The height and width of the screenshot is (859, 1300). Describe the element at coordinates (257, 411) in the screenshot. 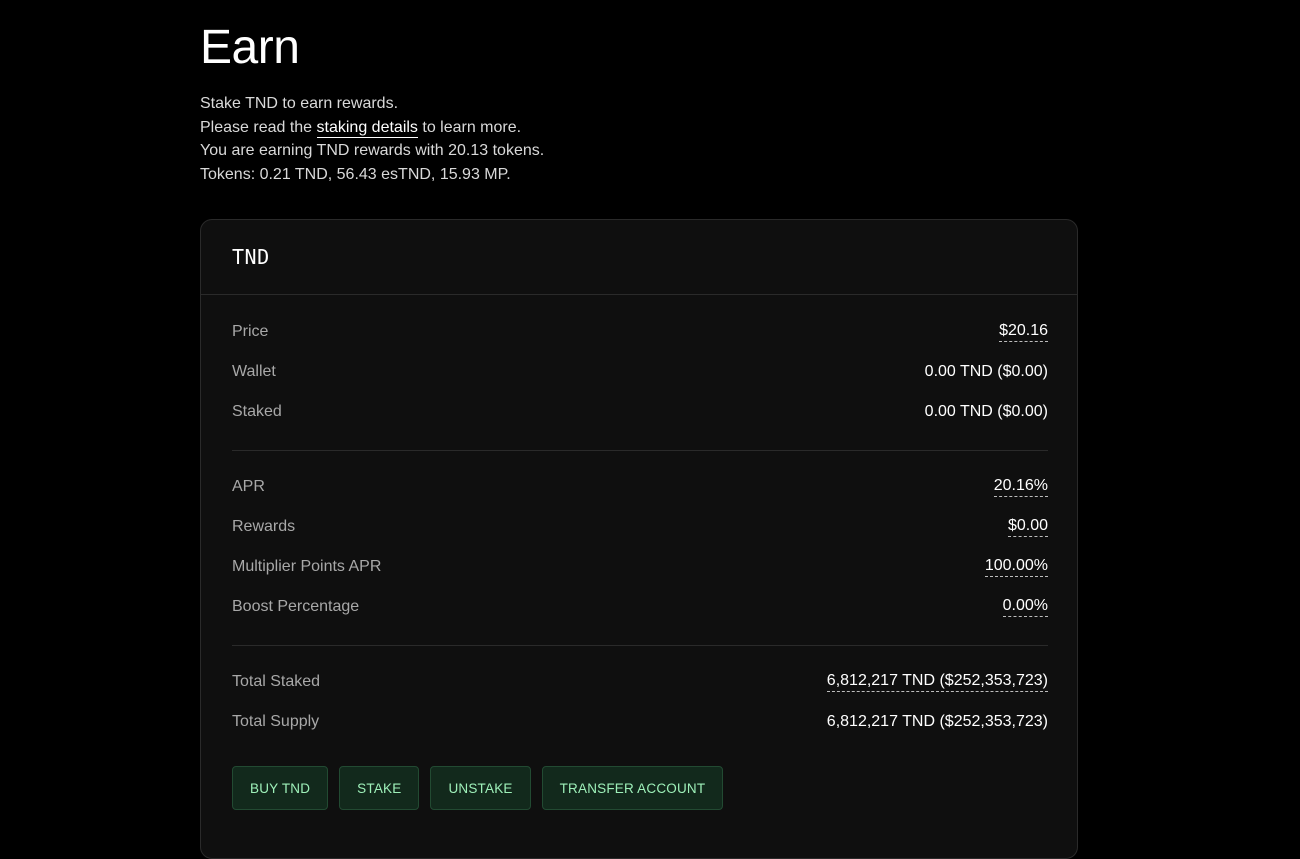

I see `staked-label: Staked` at that location.